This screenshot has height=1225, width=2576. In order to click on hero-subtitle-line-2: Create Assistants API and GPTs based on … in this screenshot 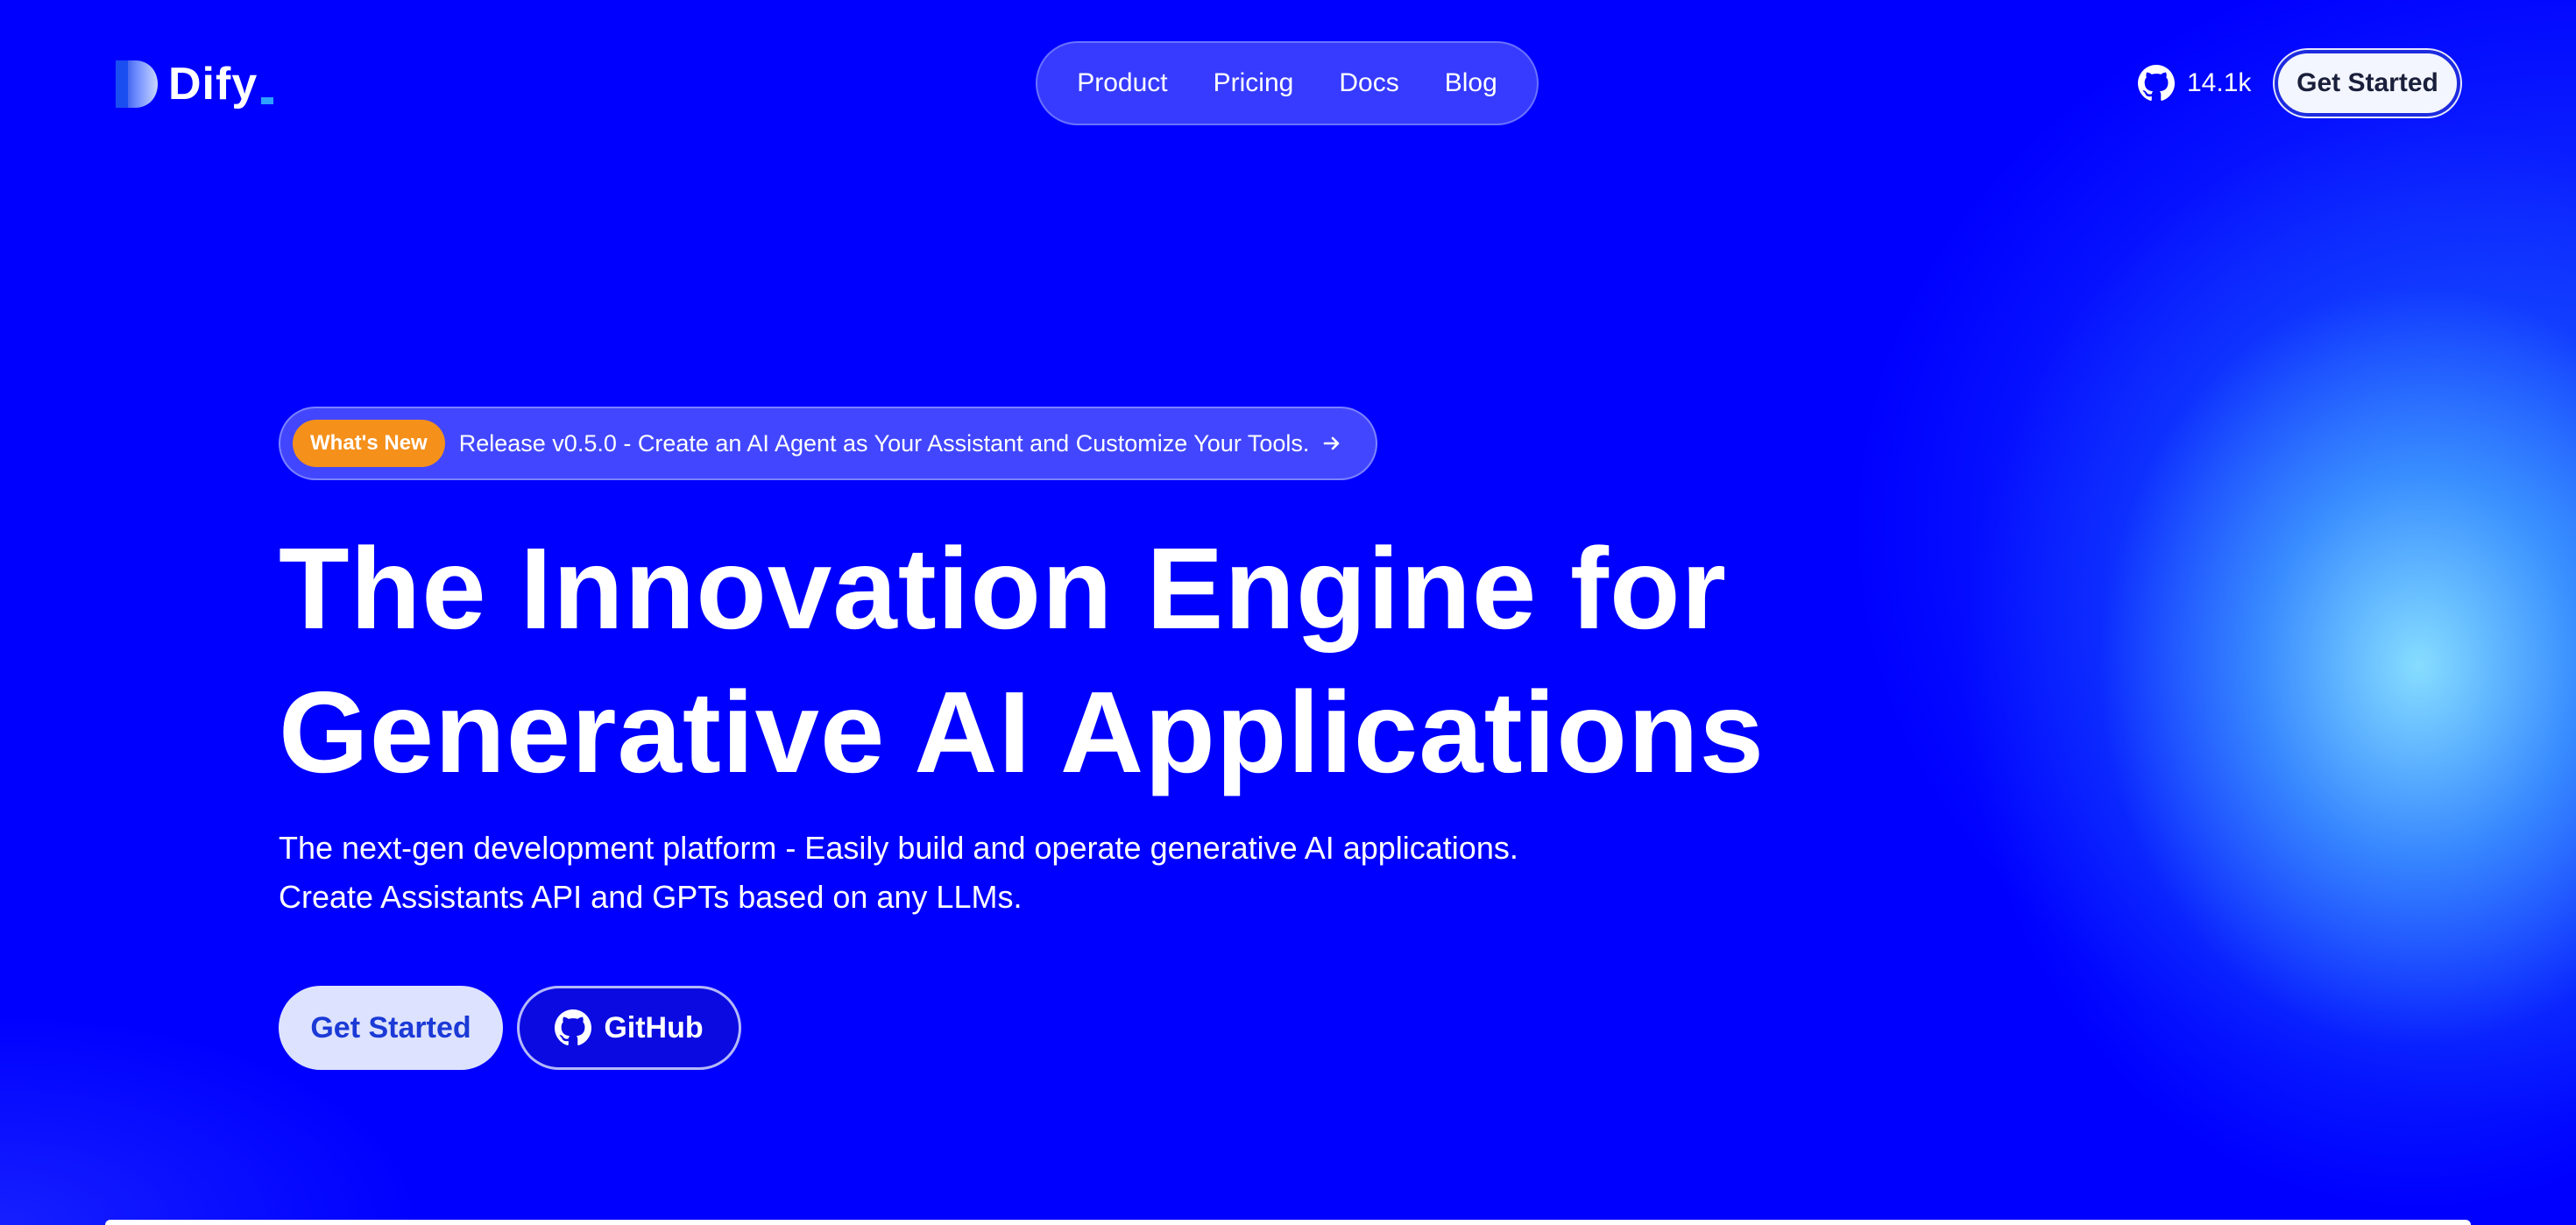, I will do `click(651, 897)`.